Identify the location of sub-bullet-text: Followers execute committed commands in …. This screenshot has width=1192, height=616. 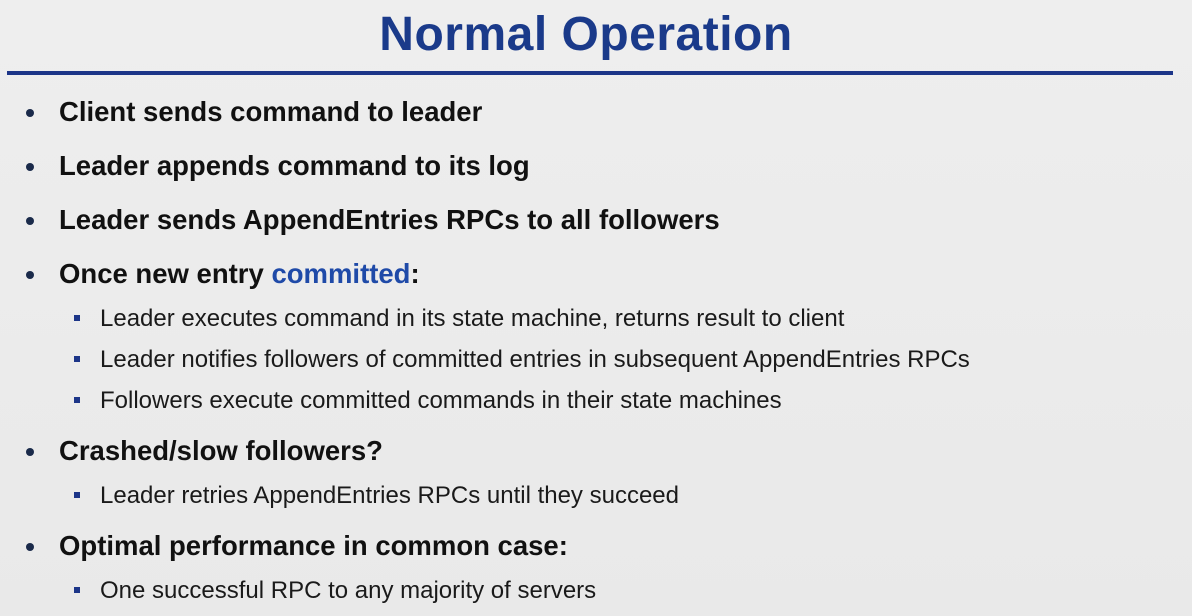
(441, 400).